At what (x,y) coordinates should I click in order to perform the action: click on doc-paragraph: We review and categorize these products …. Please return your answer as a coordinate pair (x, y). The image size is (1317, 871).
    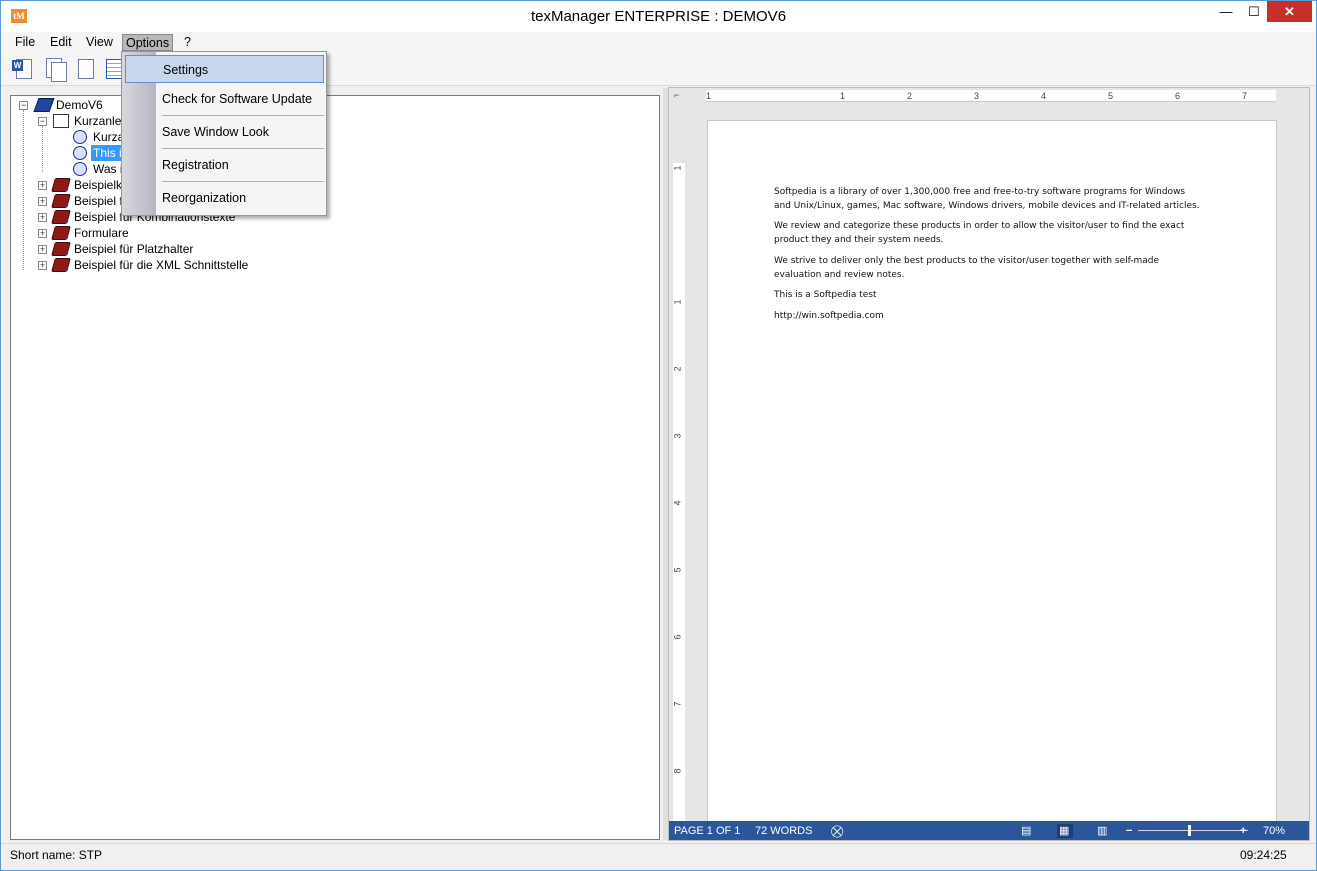
    Looking at the image, I should click on (989, 233).